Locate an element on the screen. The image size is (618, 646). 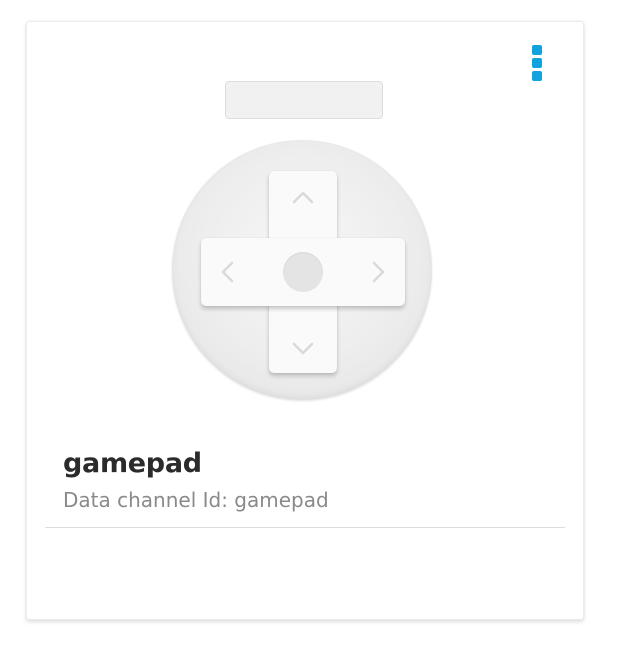
chevron-up-icon is located at coordinates (303, 197).